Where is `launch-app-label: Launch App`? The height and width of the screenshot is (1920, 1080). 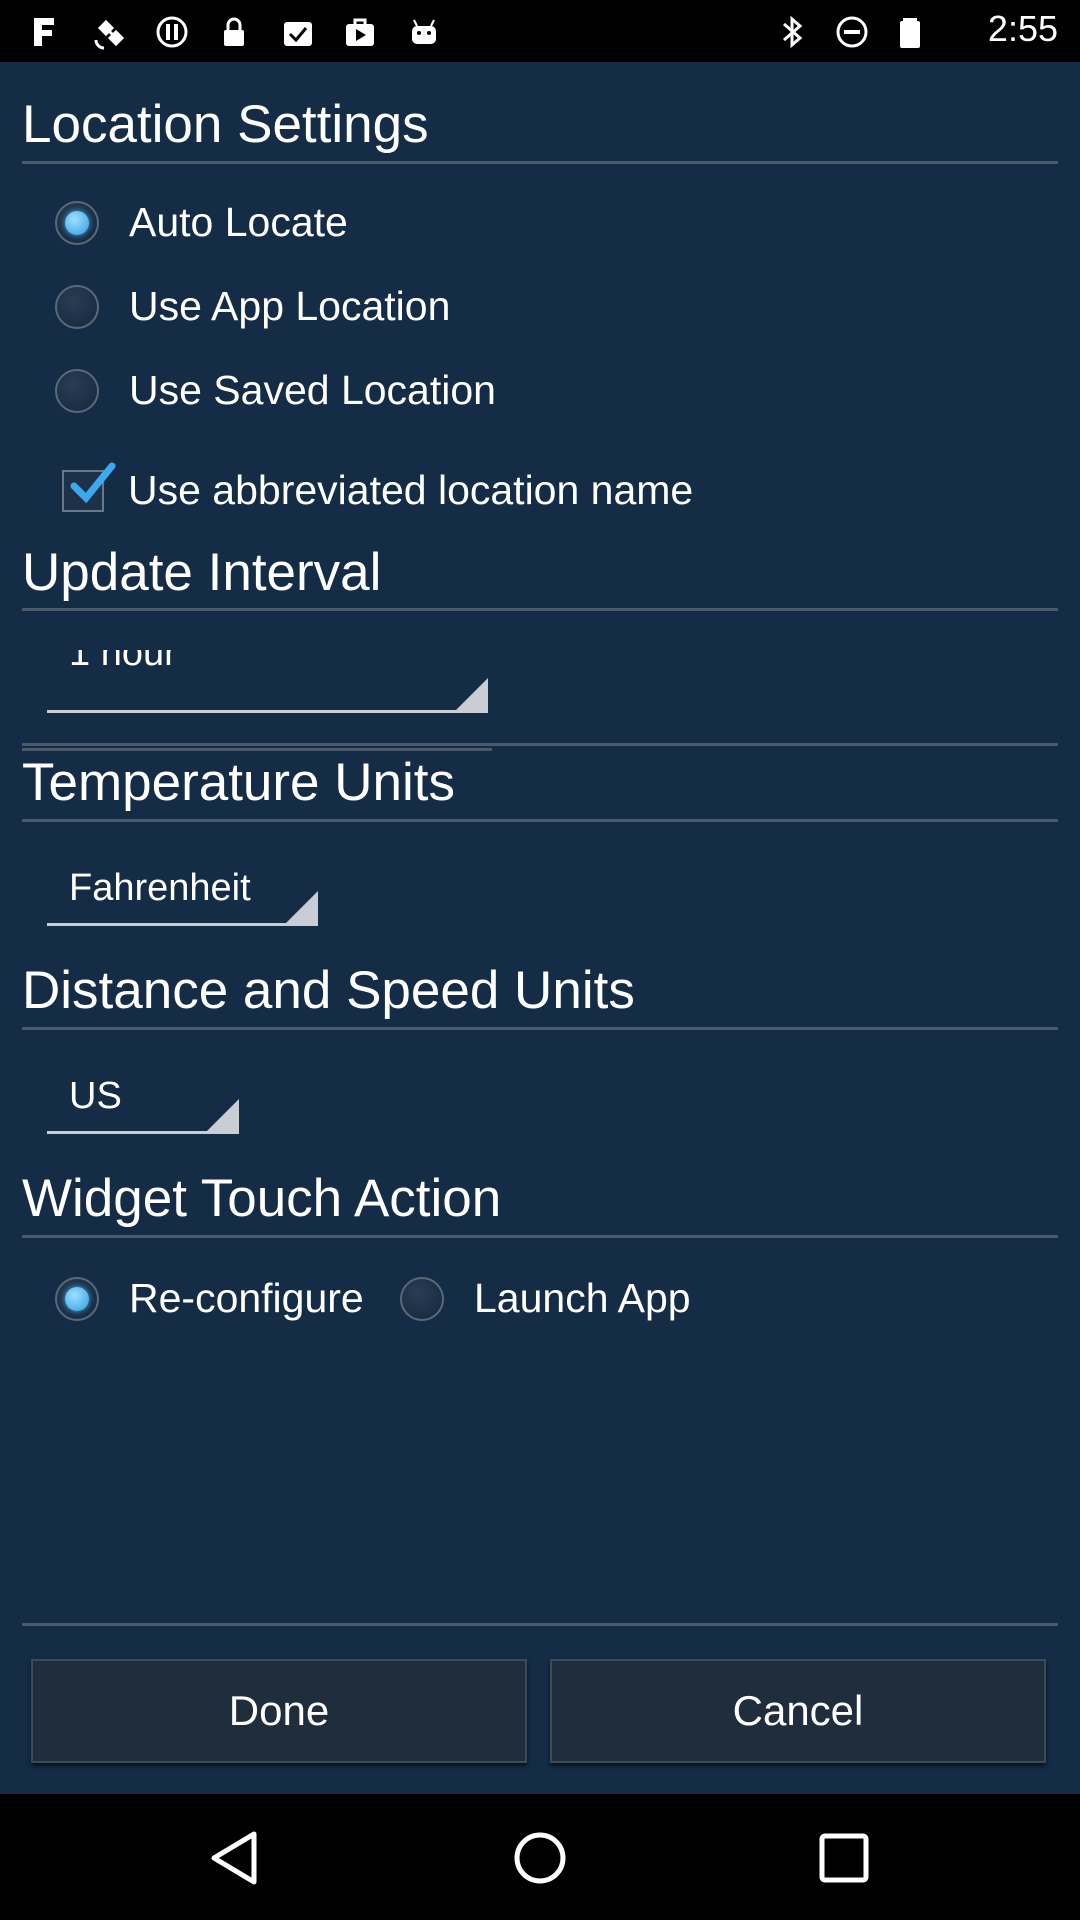
launch-app-label: Launch App is located at coordinates (582, 1298).